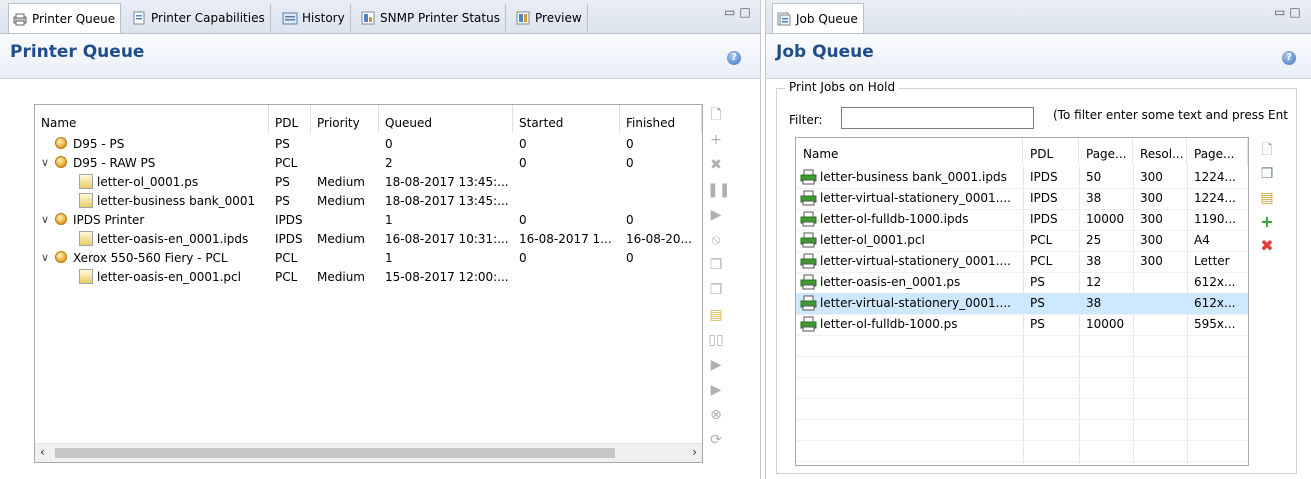 The height and width of the screenshot is (479, 1311). What do you see at coordinates (199, 18) in the screenshot?
I see `tab-printer-capabilities: Printer Capabilities` at bounding box center [199, 18].